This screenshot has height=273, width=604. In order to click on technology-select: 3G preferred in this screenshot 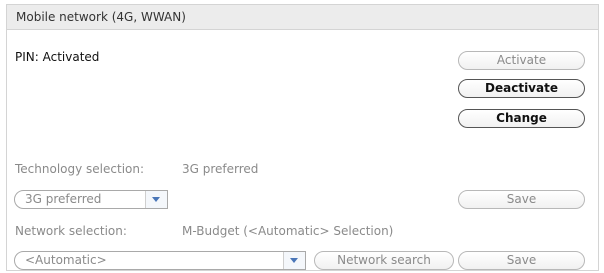, I will do `click(91, 199)`.